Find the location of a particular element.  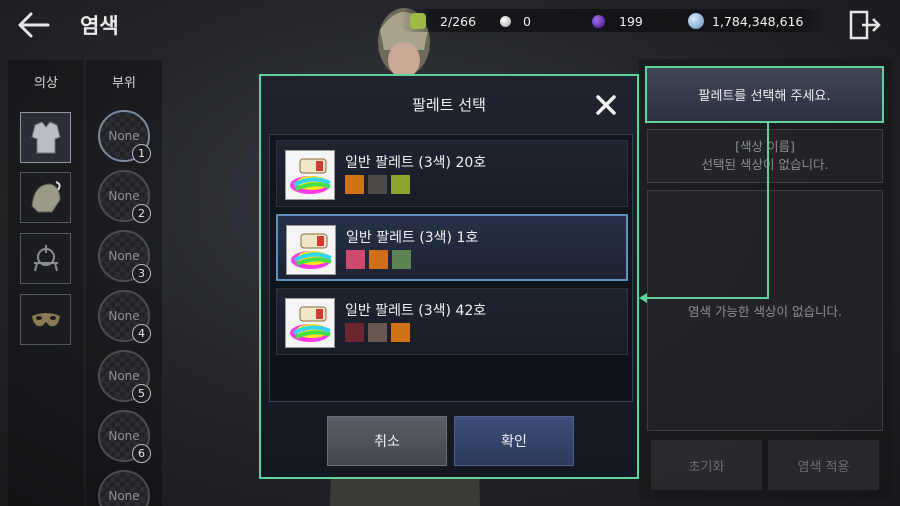

parts-tab-header: 부위 is located at coordinates (124, 83).